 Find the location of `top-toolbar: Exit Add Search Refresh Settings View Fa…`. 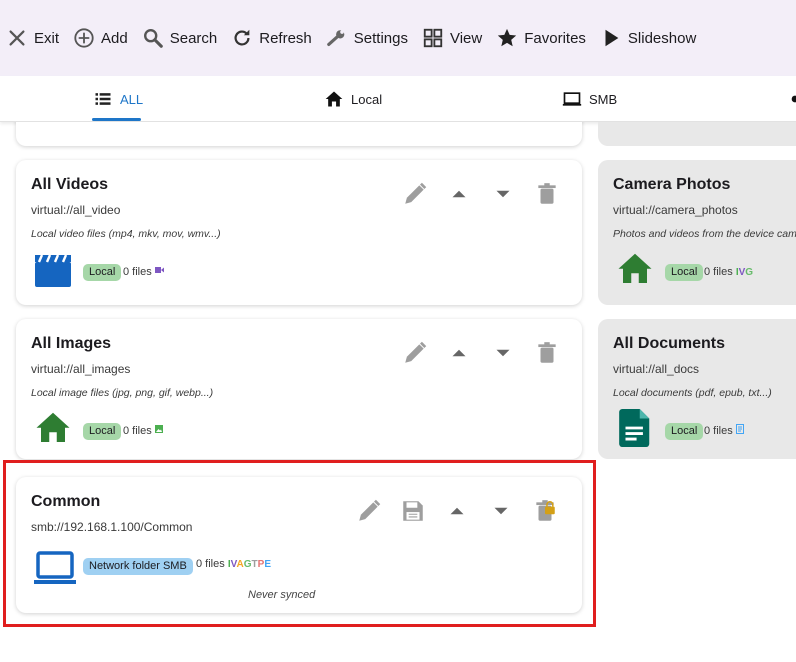

top-toolbar: Exit Add Search Refresh Settings View Fa… is located at coordinates (398, 38).